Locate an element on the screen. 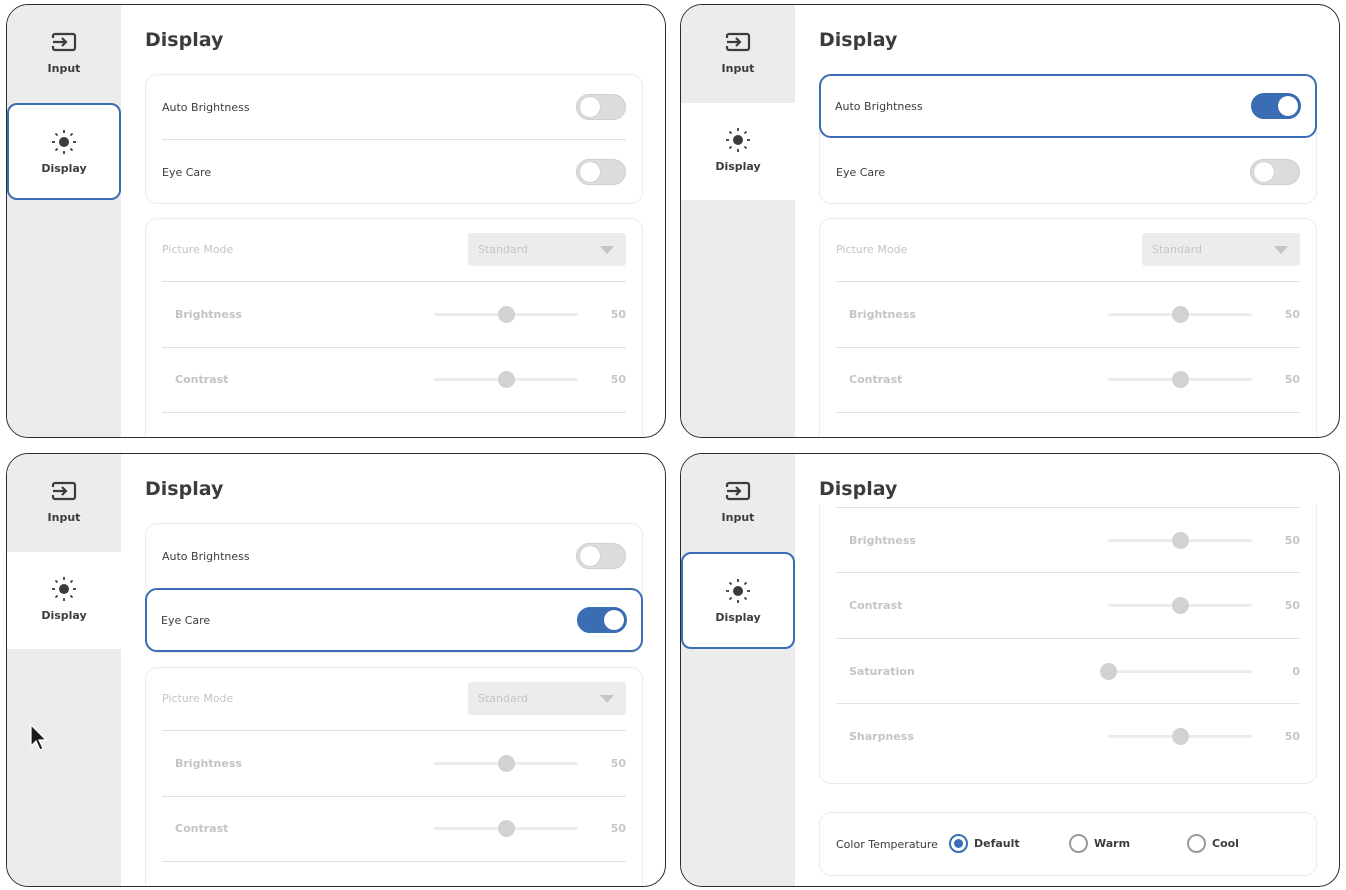 The height and width of the screenshot is (890, 1346). auto-brightness-row-focused: Auto Brightness is located at coordinates (1068, 106).